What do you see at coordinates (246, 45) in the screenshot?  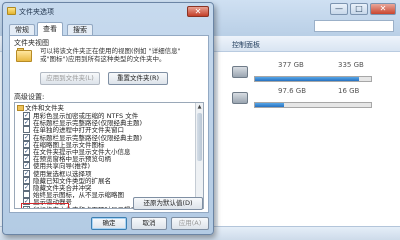 I see `control-panel-button: 控制面板` at bounding box center [246, 45].